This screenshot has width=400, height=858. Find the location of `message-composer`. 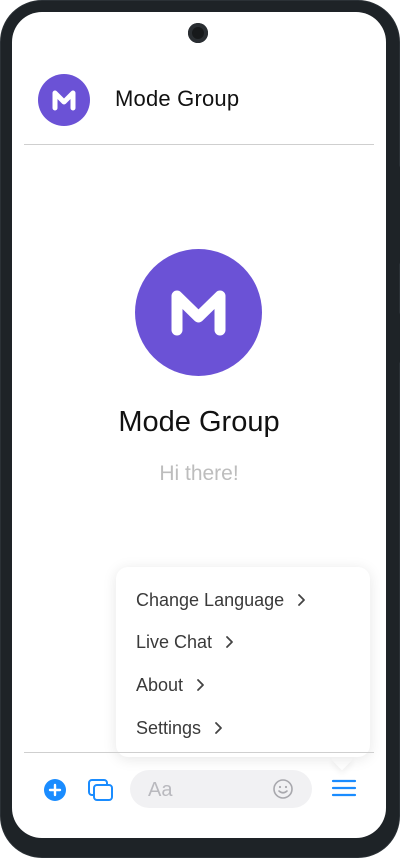

message-composer is located at coordinates (199, 795).